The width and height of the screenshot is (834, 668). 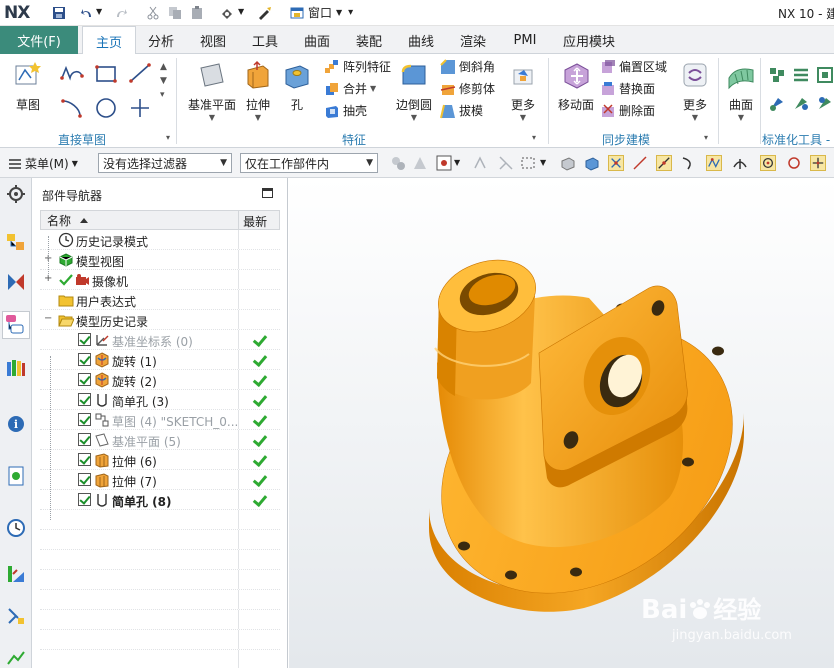 I want to click on roles-icon, so click(x=16, y=656).